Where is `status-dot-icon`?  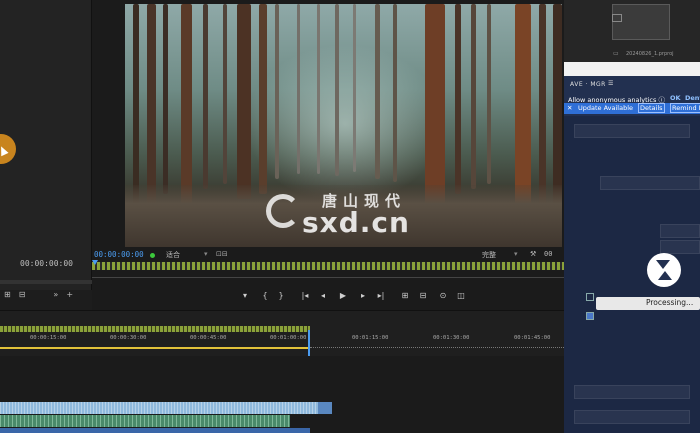
status-dot-icon is located at coordinates (152, 255).